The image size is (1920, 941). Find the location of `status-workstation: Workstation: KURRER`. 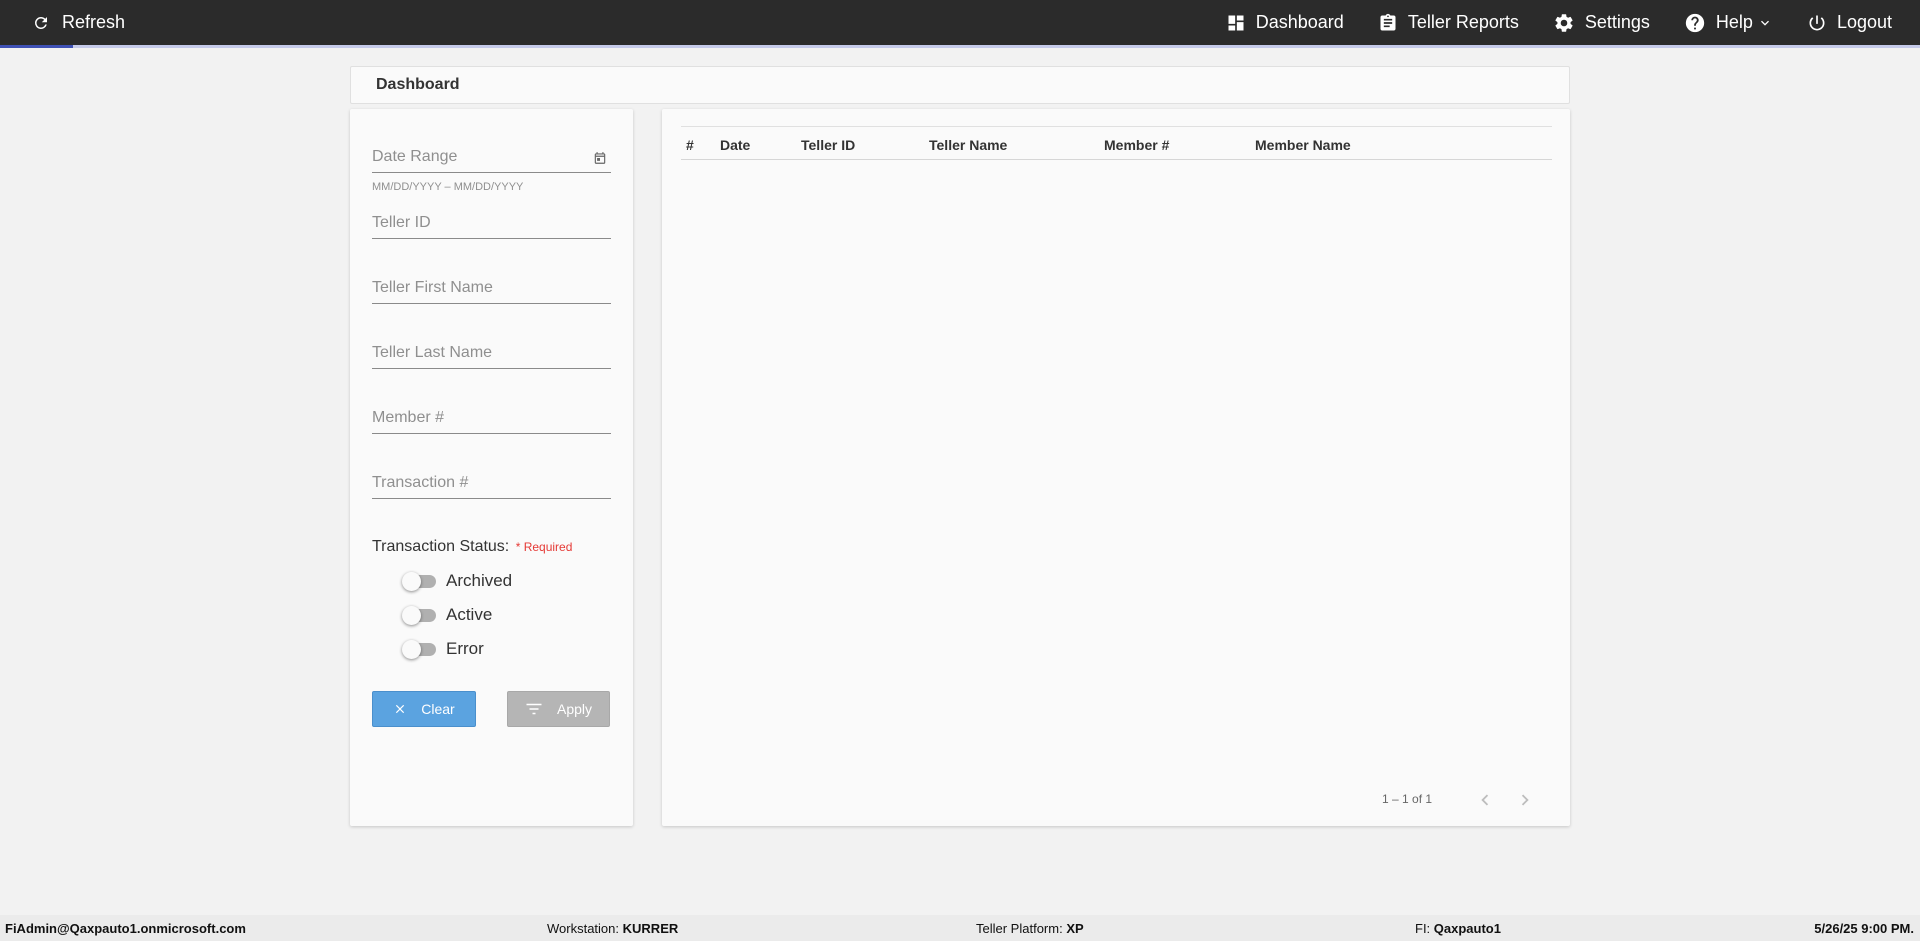

status-workstation: Workstation: KURRER is located at coordinates (613, 928).